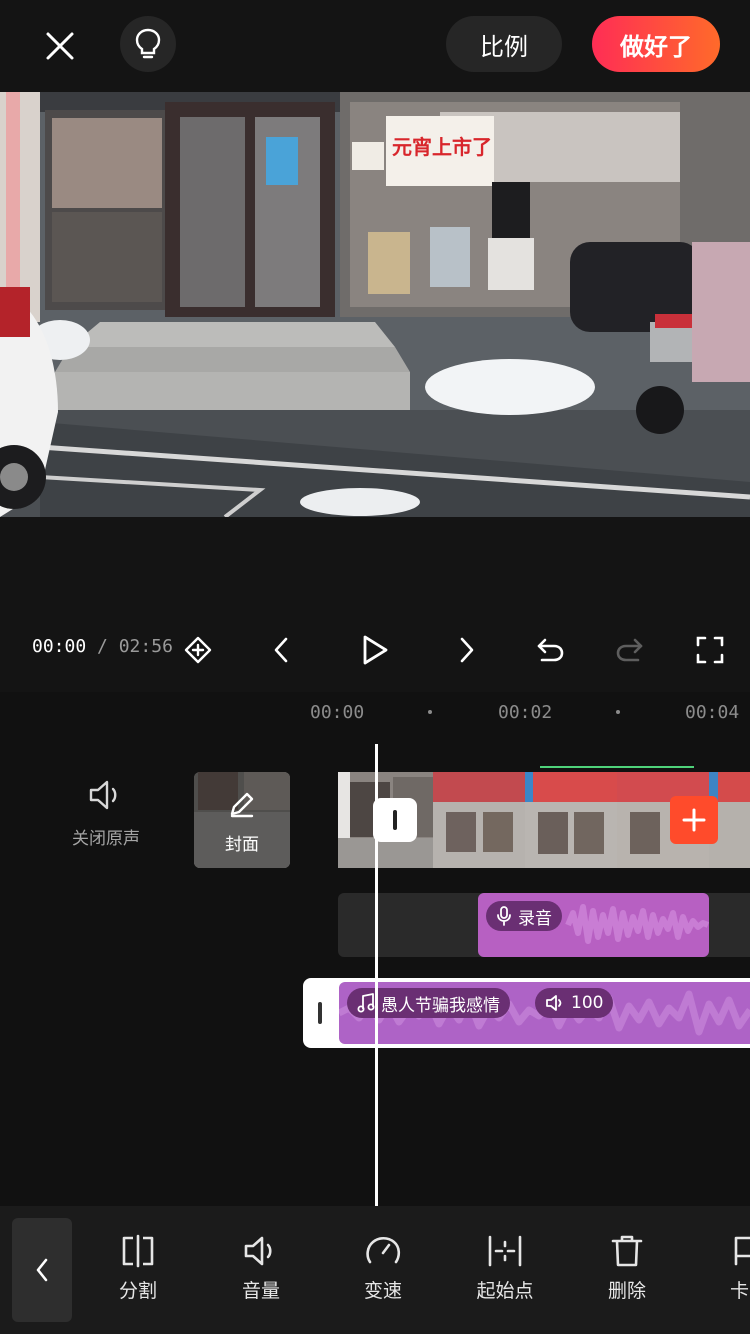 The width and height of the screenshot is (750, 1334). I want to click on speed-label: 变速, so click(382, 1291).